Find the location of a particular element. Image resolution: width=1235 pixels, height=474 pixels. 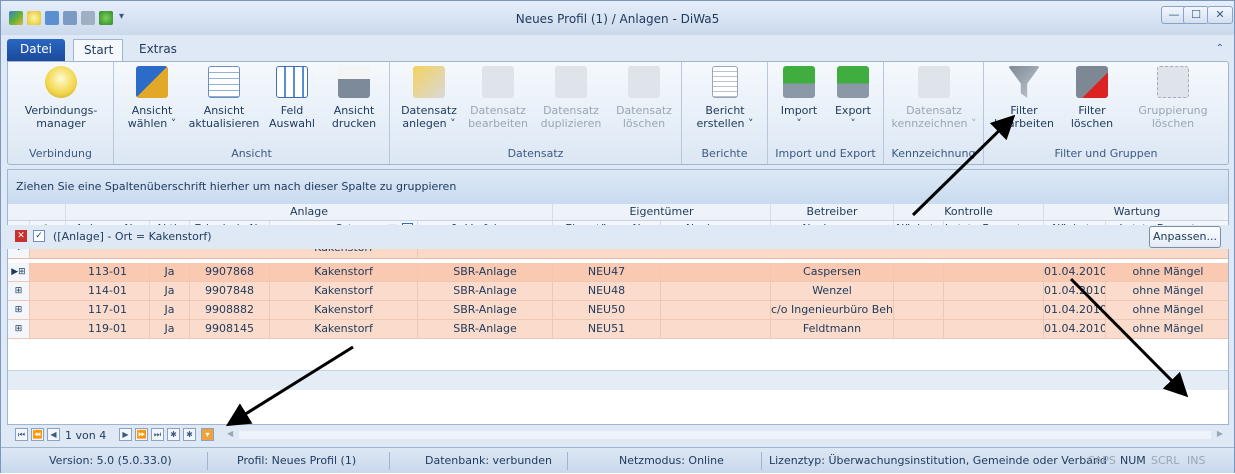

cell-betreiber-nachname: Caspersen is located at coordinates (832, 272).